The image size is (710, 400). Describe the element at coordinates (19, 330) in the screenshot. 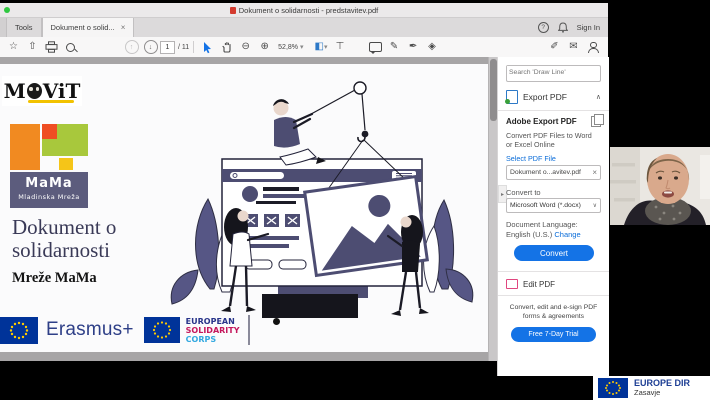

I see `eu-flag-erasmus` at that location.